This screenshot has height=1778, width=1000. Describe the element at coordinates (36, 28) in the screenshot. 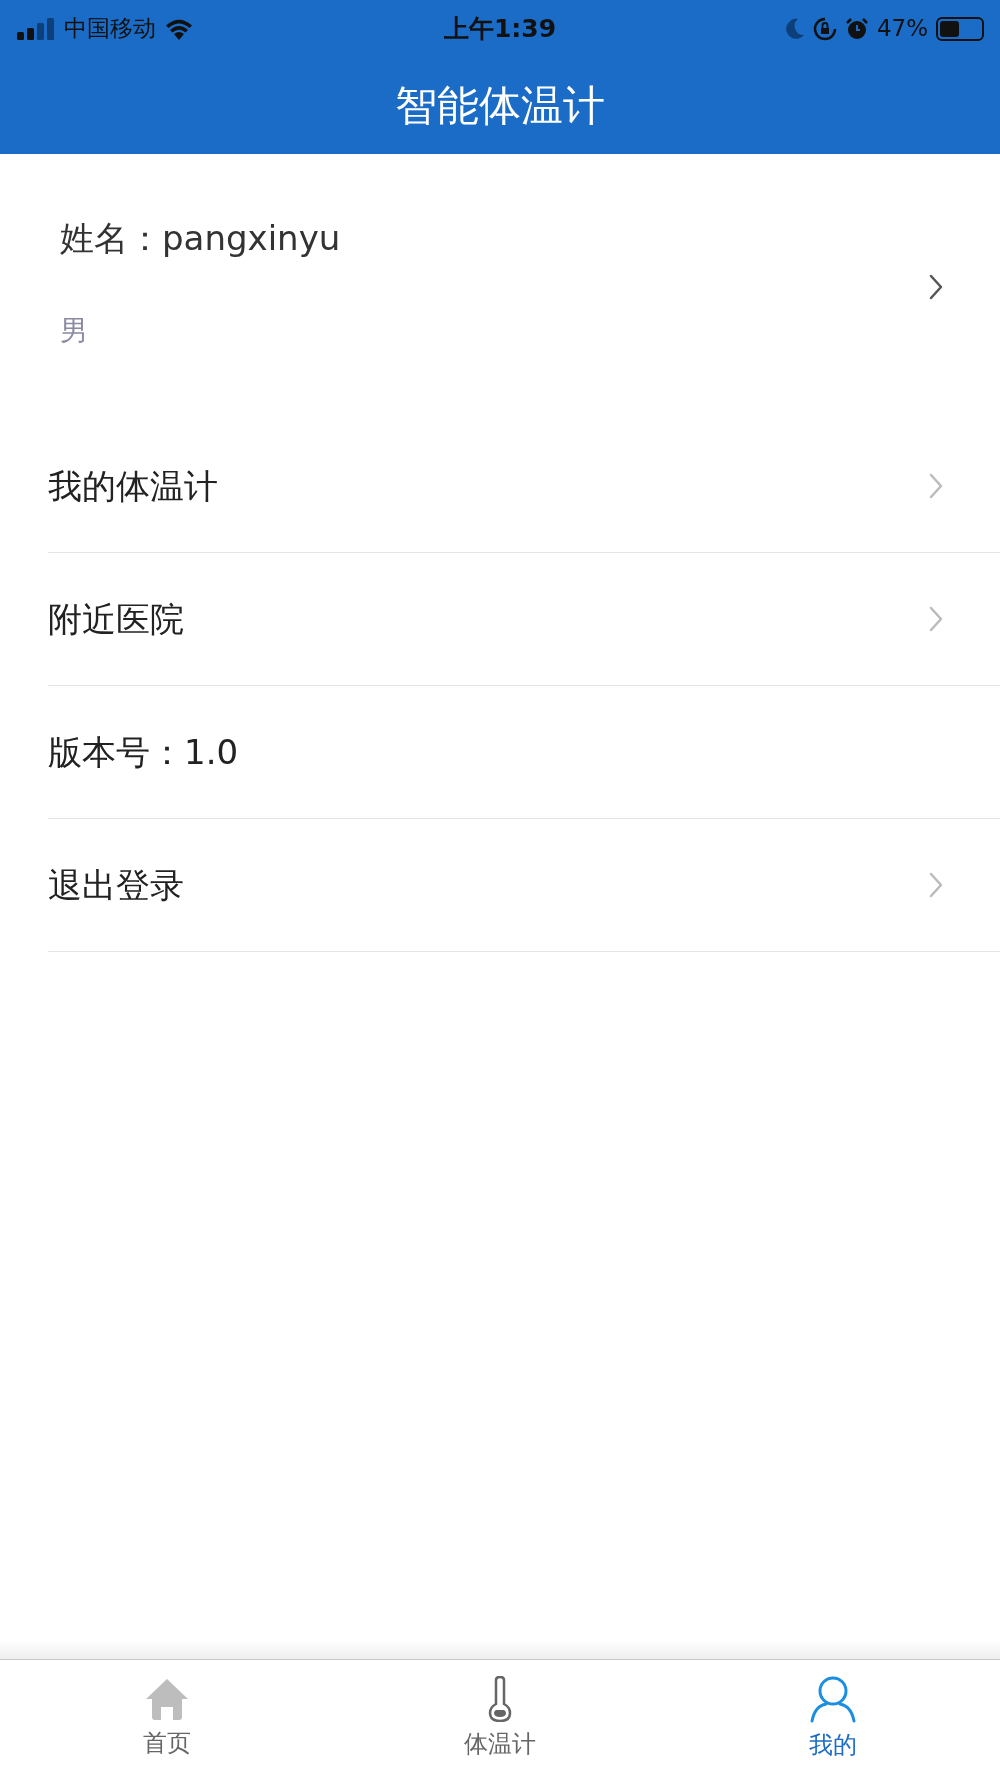

I see `signal-icon` at that location.